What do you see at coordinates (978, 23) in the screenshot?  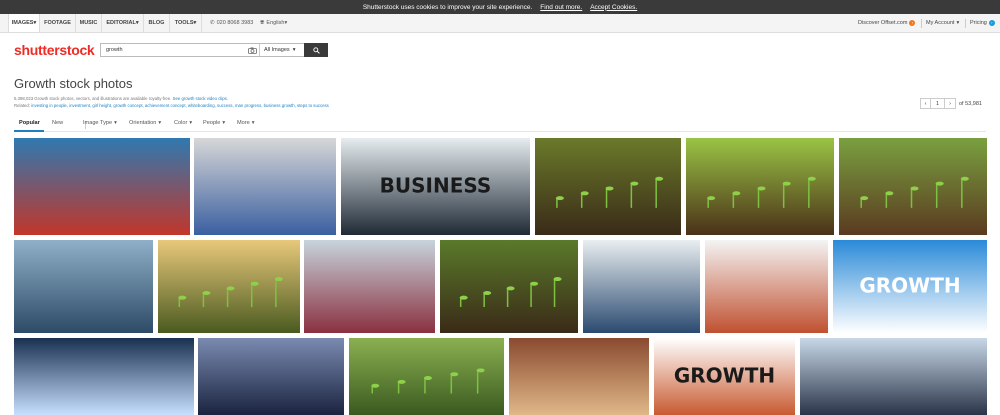 I see `pricing-label: Pricing` at bounding box center [978, 23].